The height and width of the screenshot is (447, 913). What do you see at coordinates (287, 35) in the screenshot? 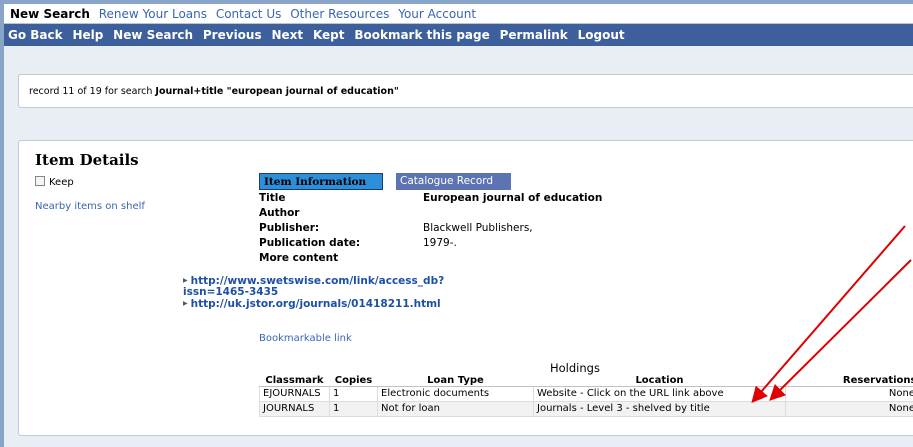
I see `next-button: Next` at bounding box center [287, 35].